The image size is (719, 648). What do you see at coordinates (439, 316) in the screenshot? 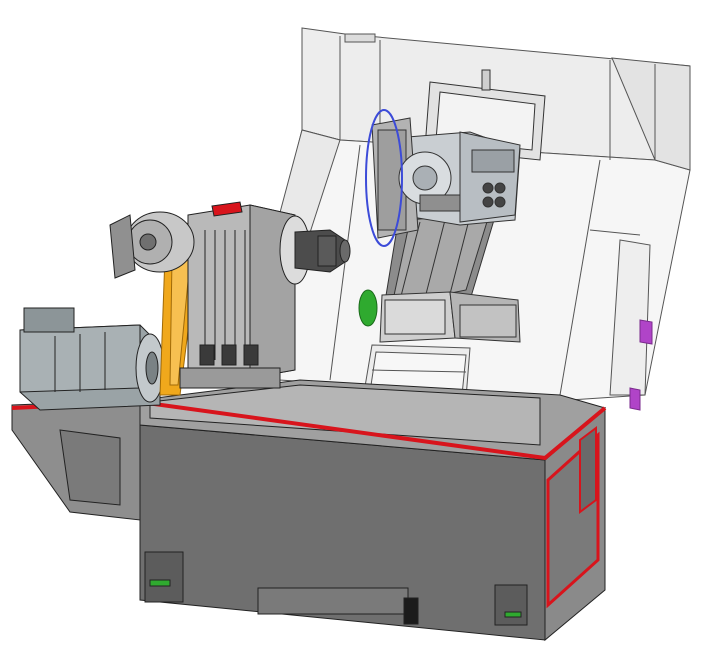
I see `tailstock` at bounding box center [439, 316].